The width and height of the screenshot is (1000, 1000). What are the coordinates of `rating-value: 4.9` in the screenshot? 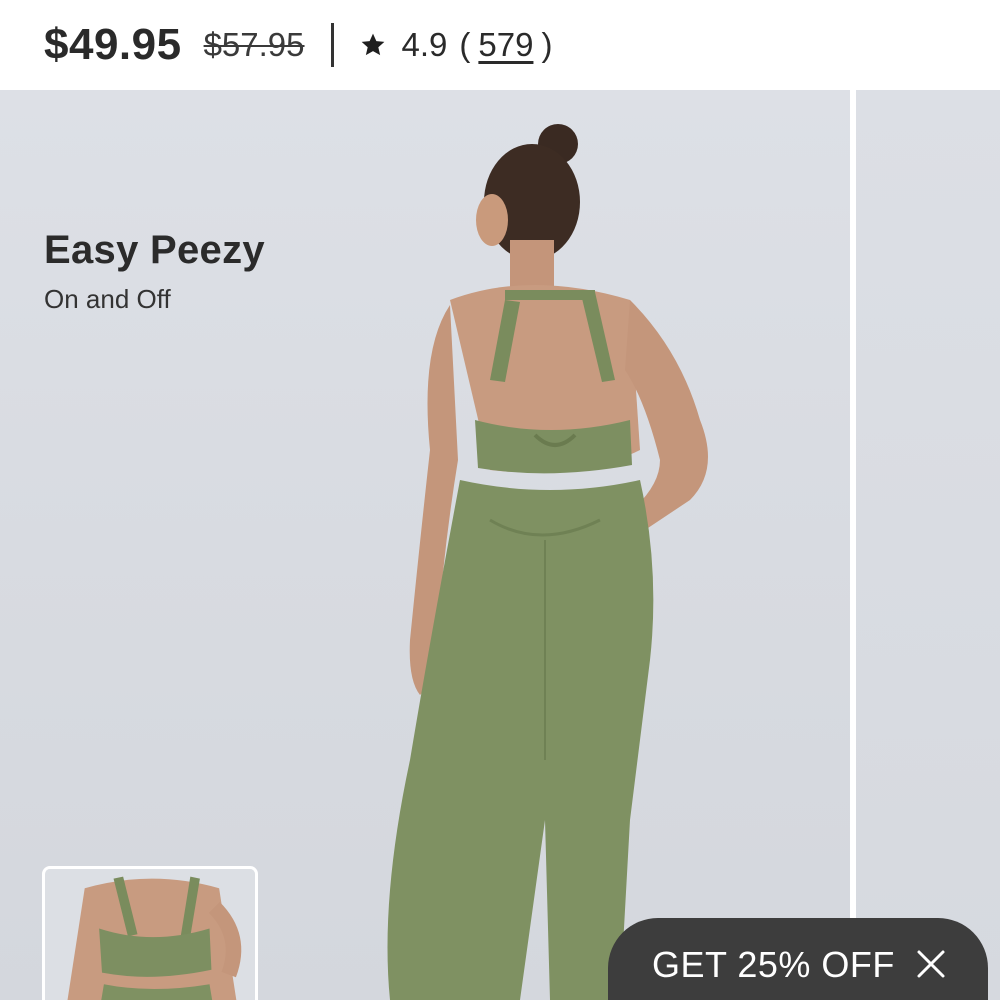 It's located at (424, 44).